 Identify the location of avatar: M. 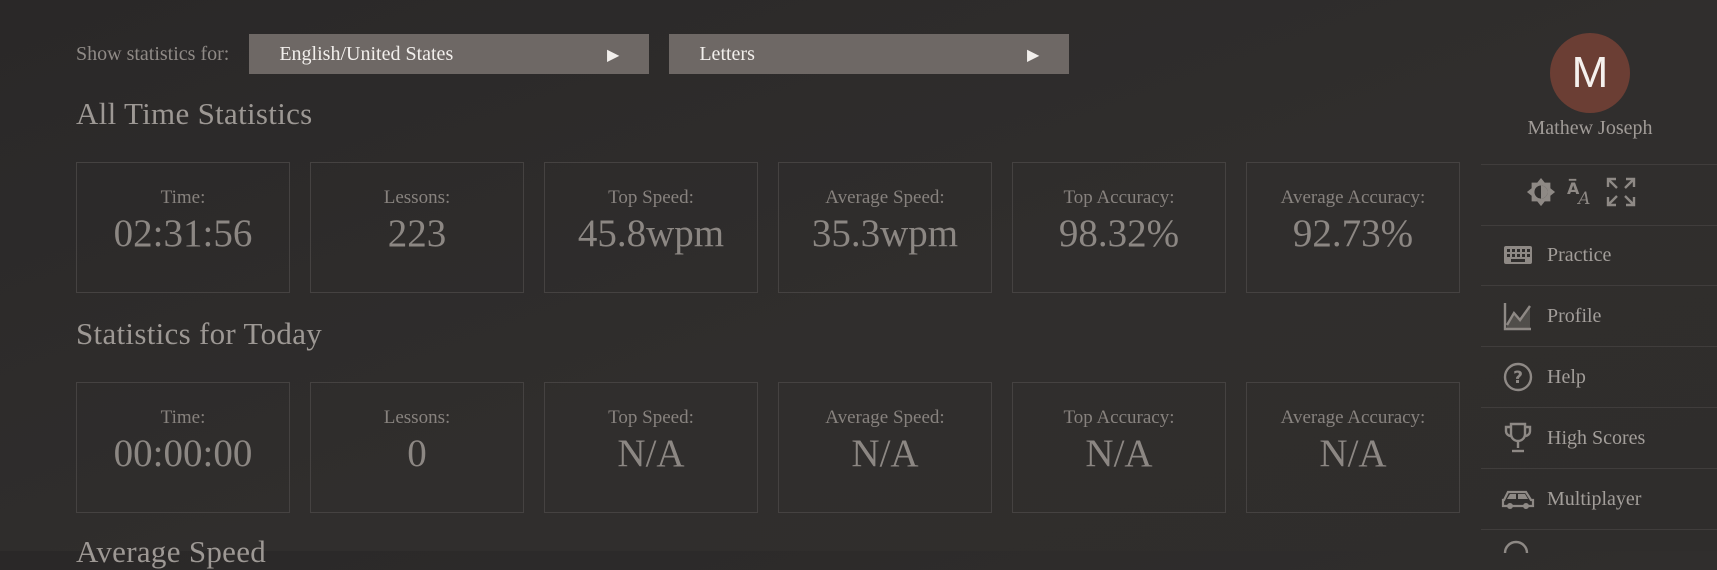
(1590, 73).